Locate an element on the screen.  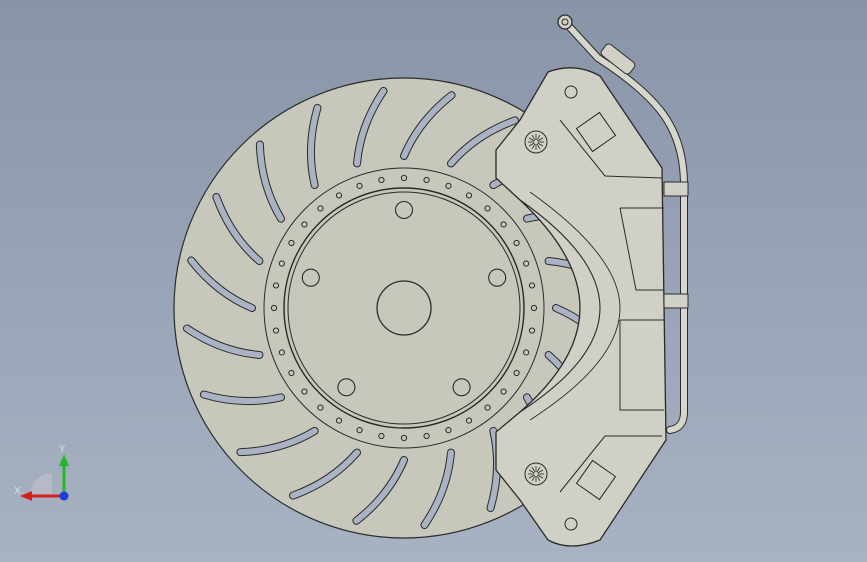
brake-line-end is located at coordinates (565, 22).